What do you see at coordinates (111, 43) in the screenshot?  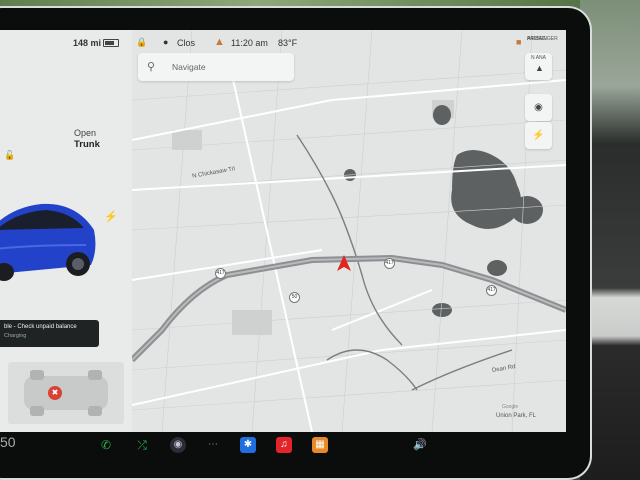 I see `battery-icon` at bounding box center [111, 43].